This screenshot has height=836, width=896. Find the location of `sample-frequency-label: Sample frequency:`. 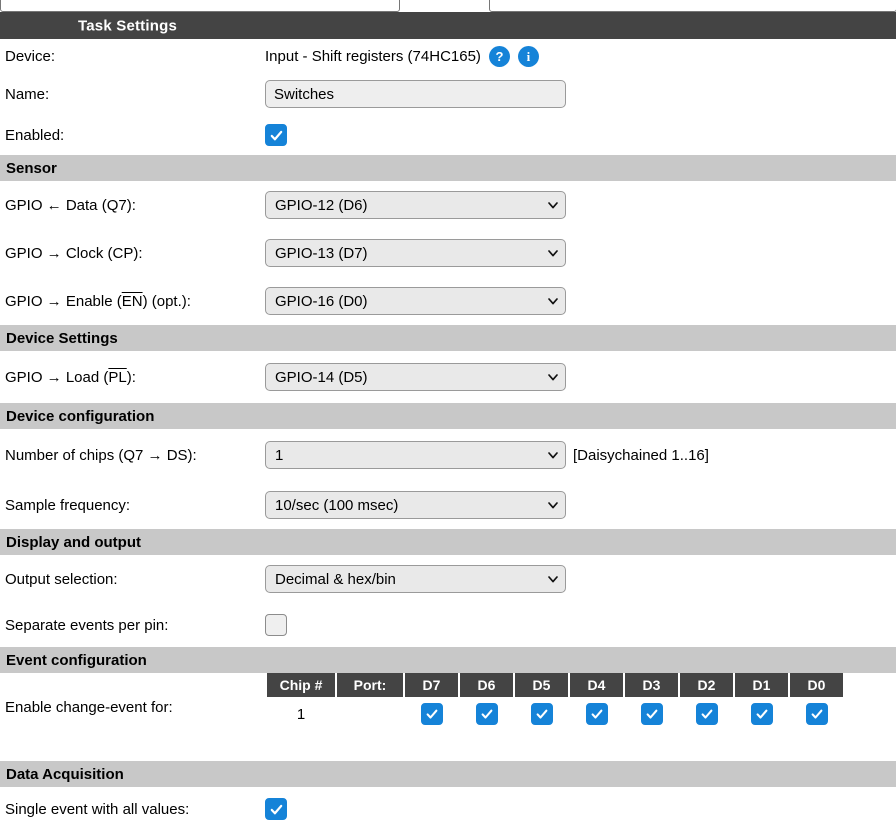

sample-frequency-label: Sample frequency: is located at coordinates (68, 505).